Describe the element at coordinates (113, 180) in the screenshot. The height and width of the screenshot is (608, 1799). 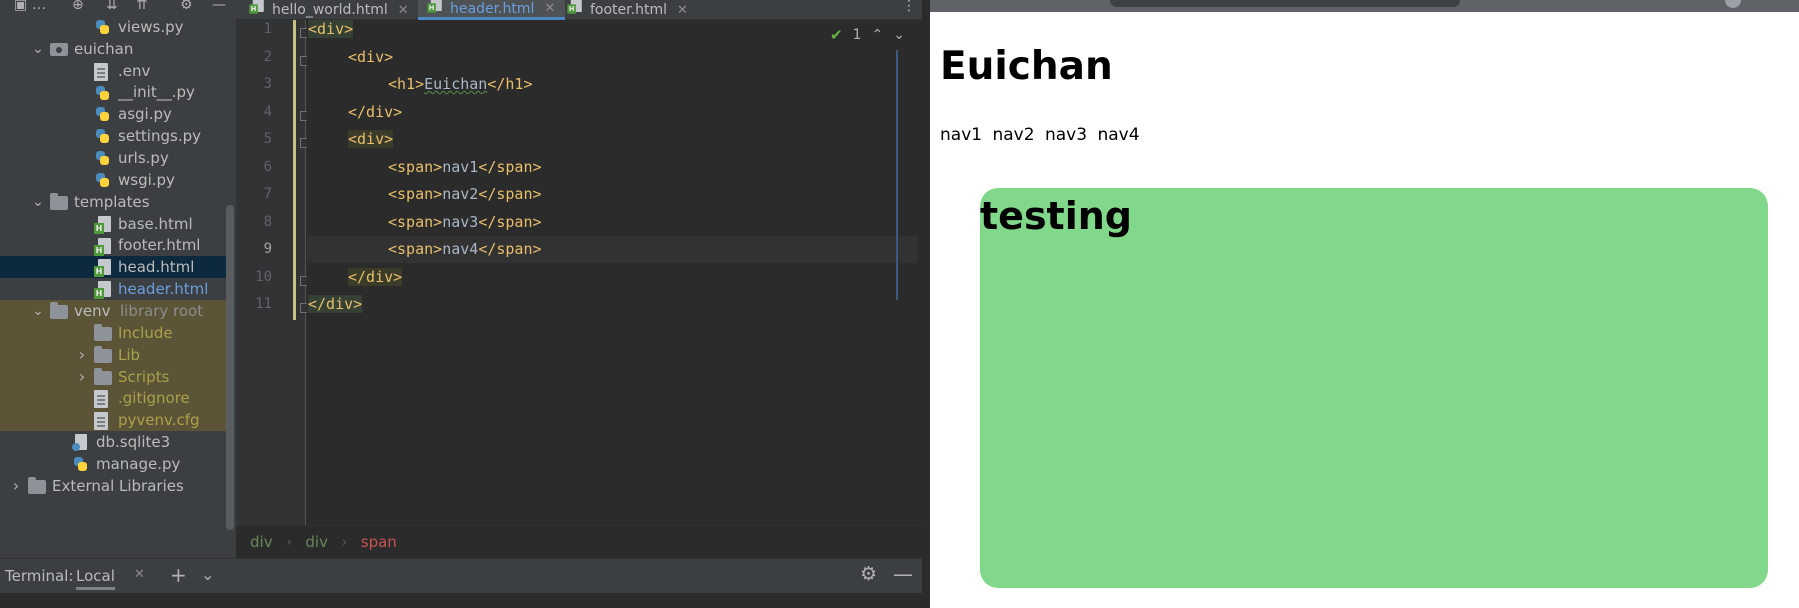
I see `tree-item: wsgi.py` at that location.